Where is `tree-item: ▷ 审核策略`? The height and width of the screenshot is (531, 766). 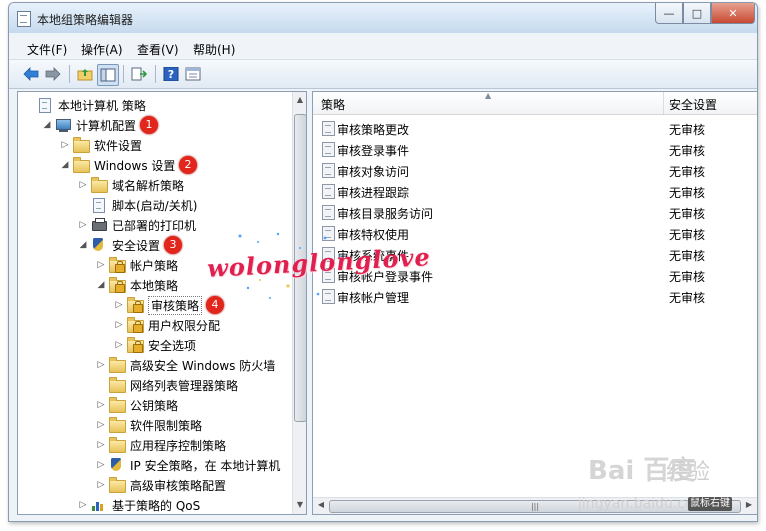
tree-item: ▷ 审核策略 is located at coordinates (157, 305).